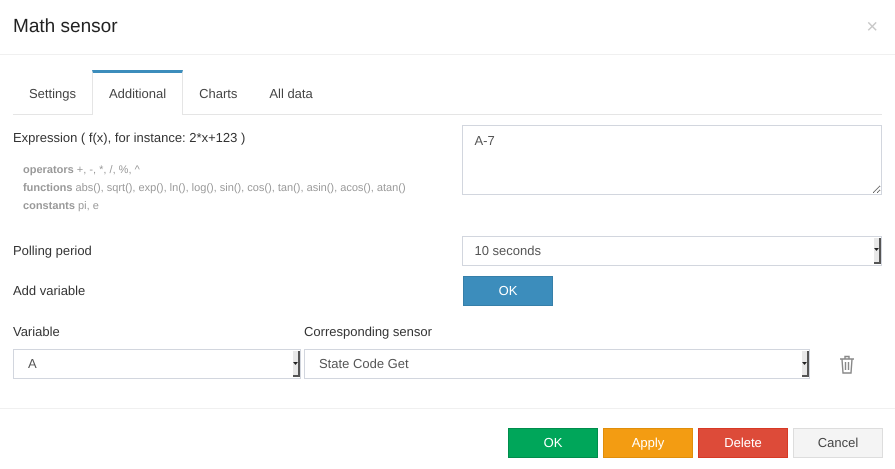  Describe the element at coordinates (82, 170) in the screenshot. I see `hint-text: operators +, -, *, /, %, ^` at that location.